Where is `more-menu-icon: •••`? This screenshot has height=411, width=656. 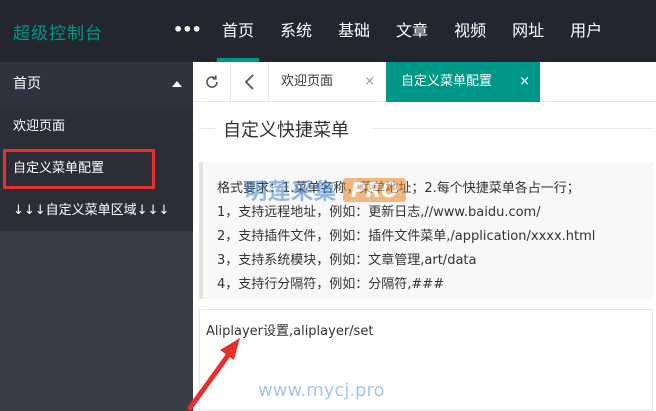
more-menu-icon: ••• is located at coordinates (187, 29).